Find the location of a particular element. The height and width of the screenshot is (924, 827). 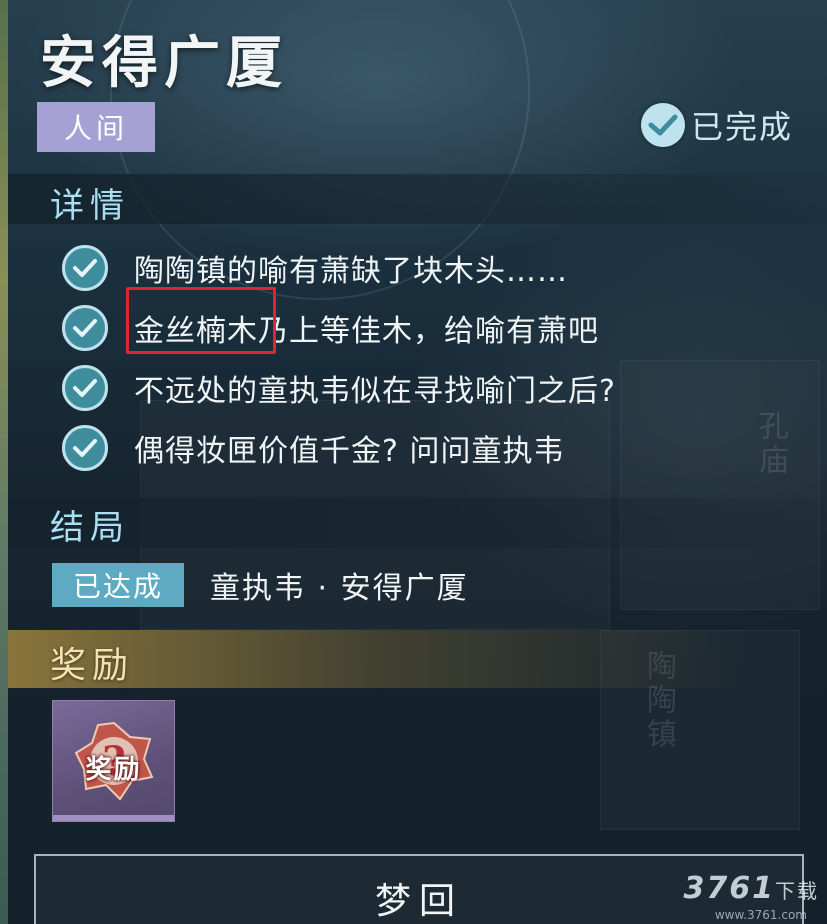

details-heading: 详情 is located at coordinates (90, 206).